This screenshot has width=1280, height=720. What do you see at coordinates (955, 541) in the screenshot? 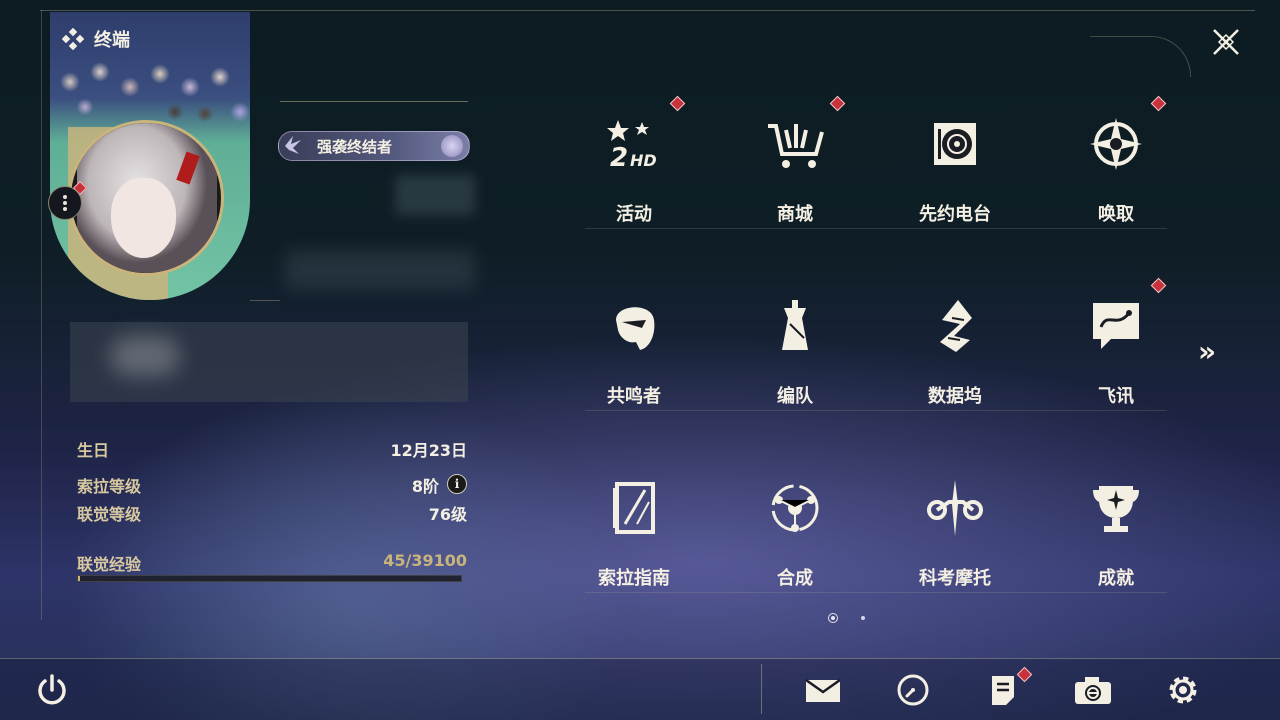
I see `menu-item-motorbike: 科考摩托` at bounding box center [955, 541].